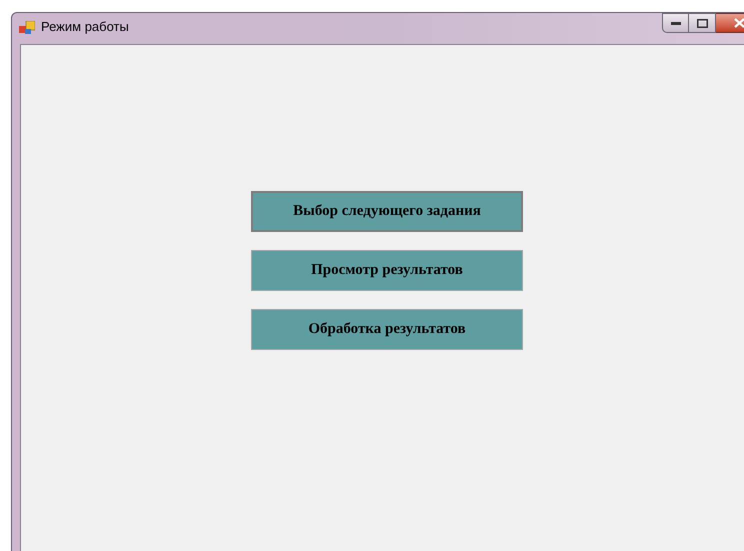 This screenshot has width=744, height=551. I want to click on menu-button: Выбор следующего задания, so click(387, 211).